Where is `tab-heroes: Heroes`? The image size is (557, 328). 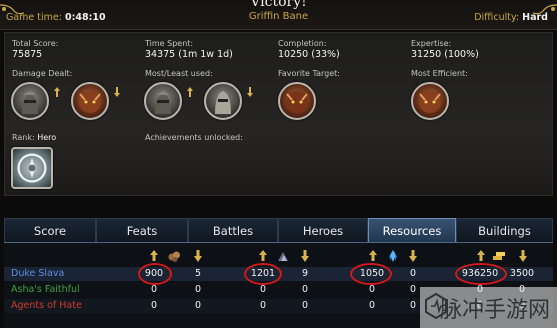 tab-heroes: Heroes is located at coordinates (323, 230).